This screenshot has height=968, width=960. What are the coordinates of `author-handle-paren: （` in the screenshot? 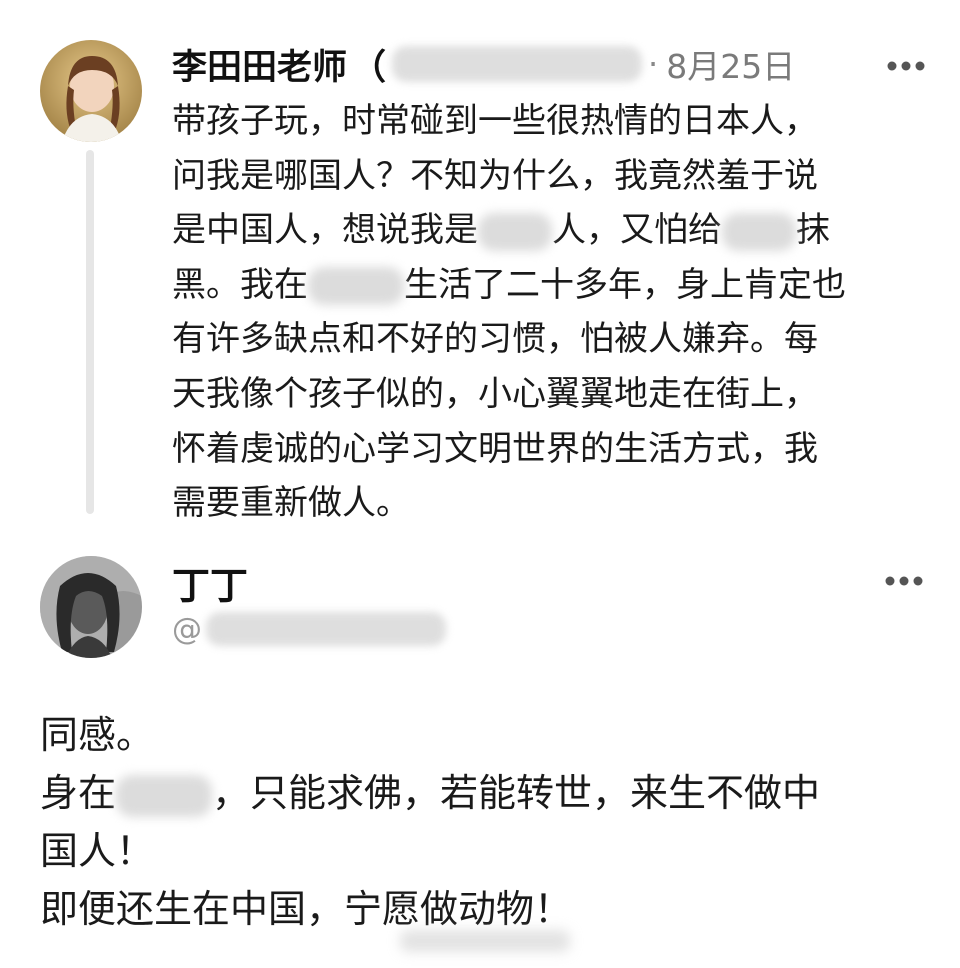 It's located at (369, 67).